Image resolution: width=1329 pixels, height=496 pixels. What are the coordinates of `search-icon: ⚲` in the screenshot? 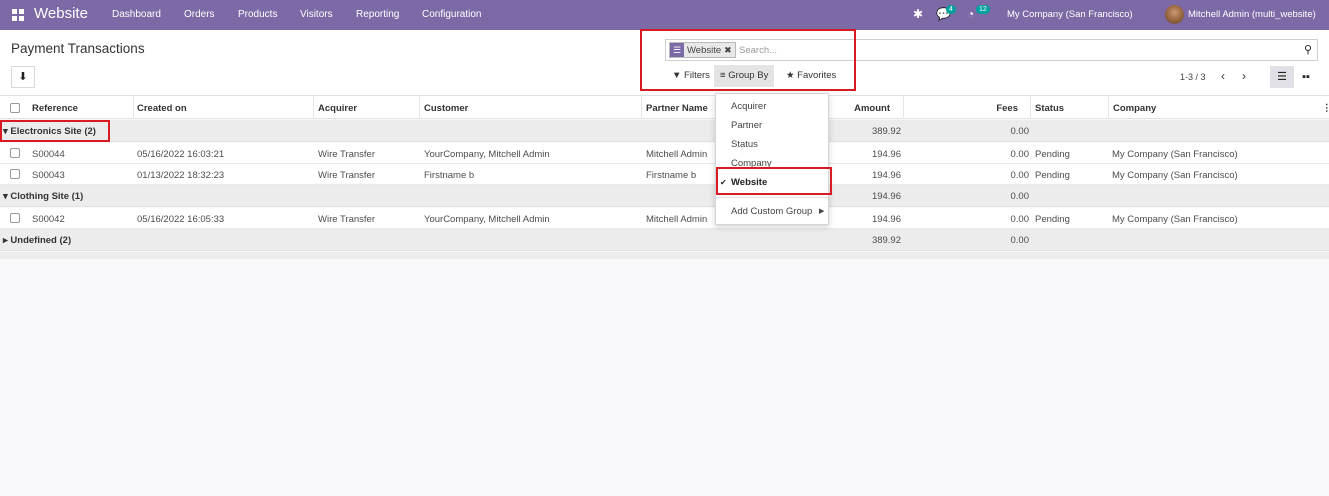 It's located at (1308, 49).